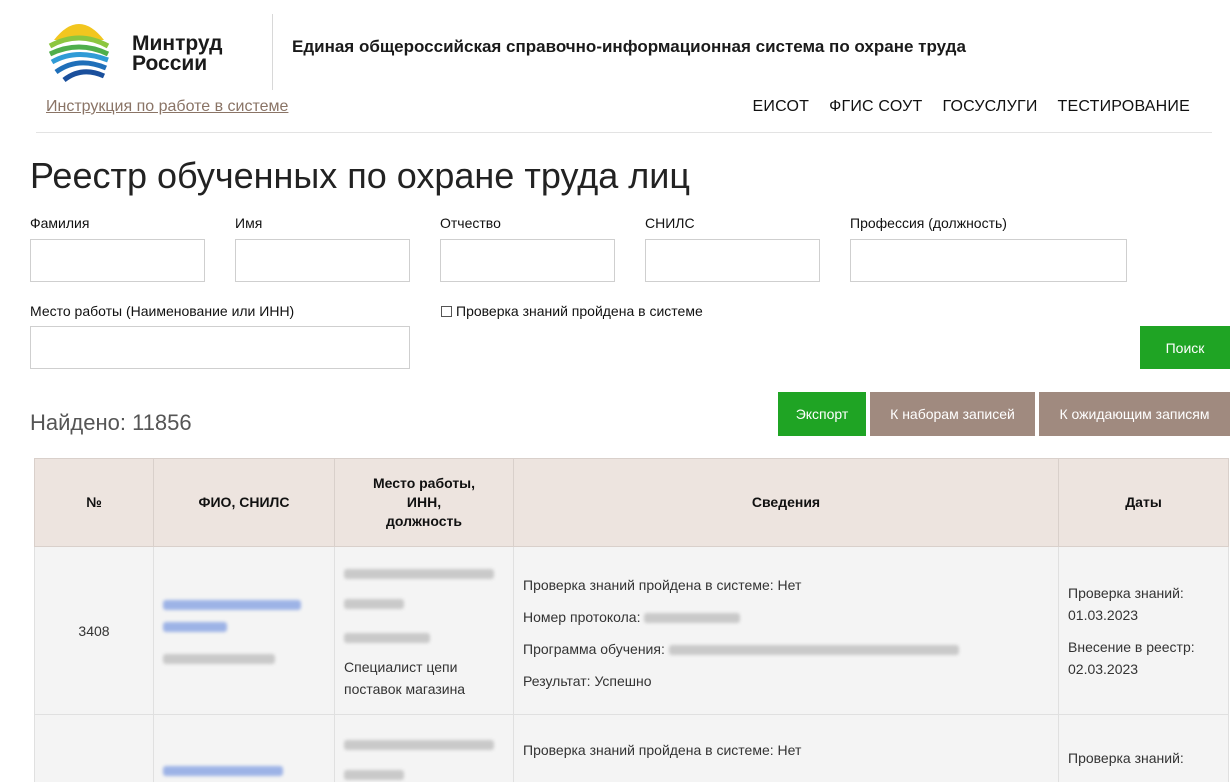 The image size is (1232, 782). Describe the element at coordinates (322, 260) in the screenshot. I see `first-name-input` at that location.